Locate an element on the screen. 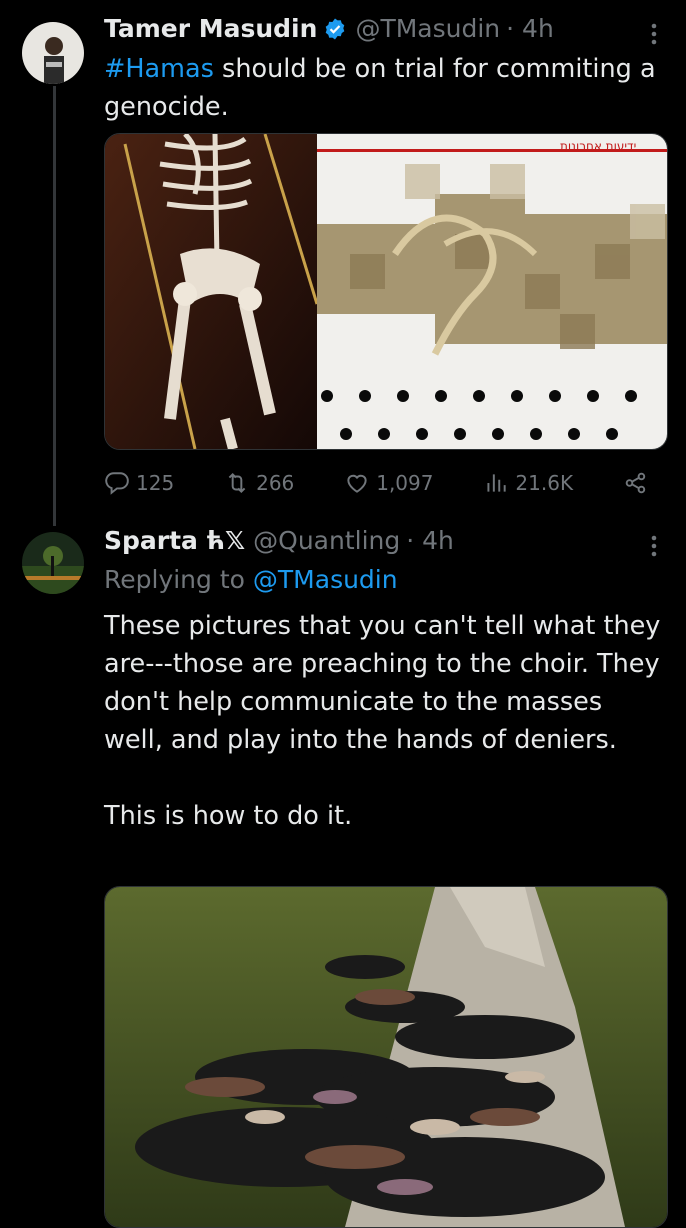  repost-button: 266 is located at coordinates (259, 483).